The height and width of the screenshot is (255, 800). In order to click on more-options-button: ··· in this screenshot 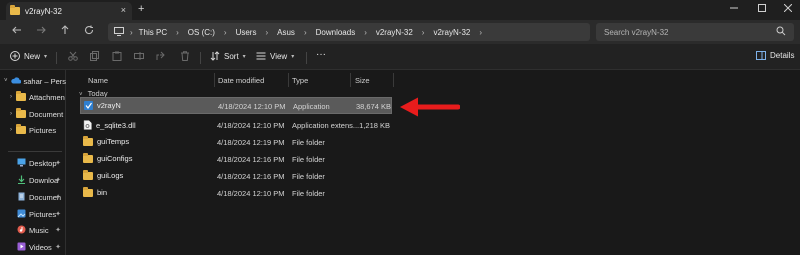, I will do `click(321, 54)`.